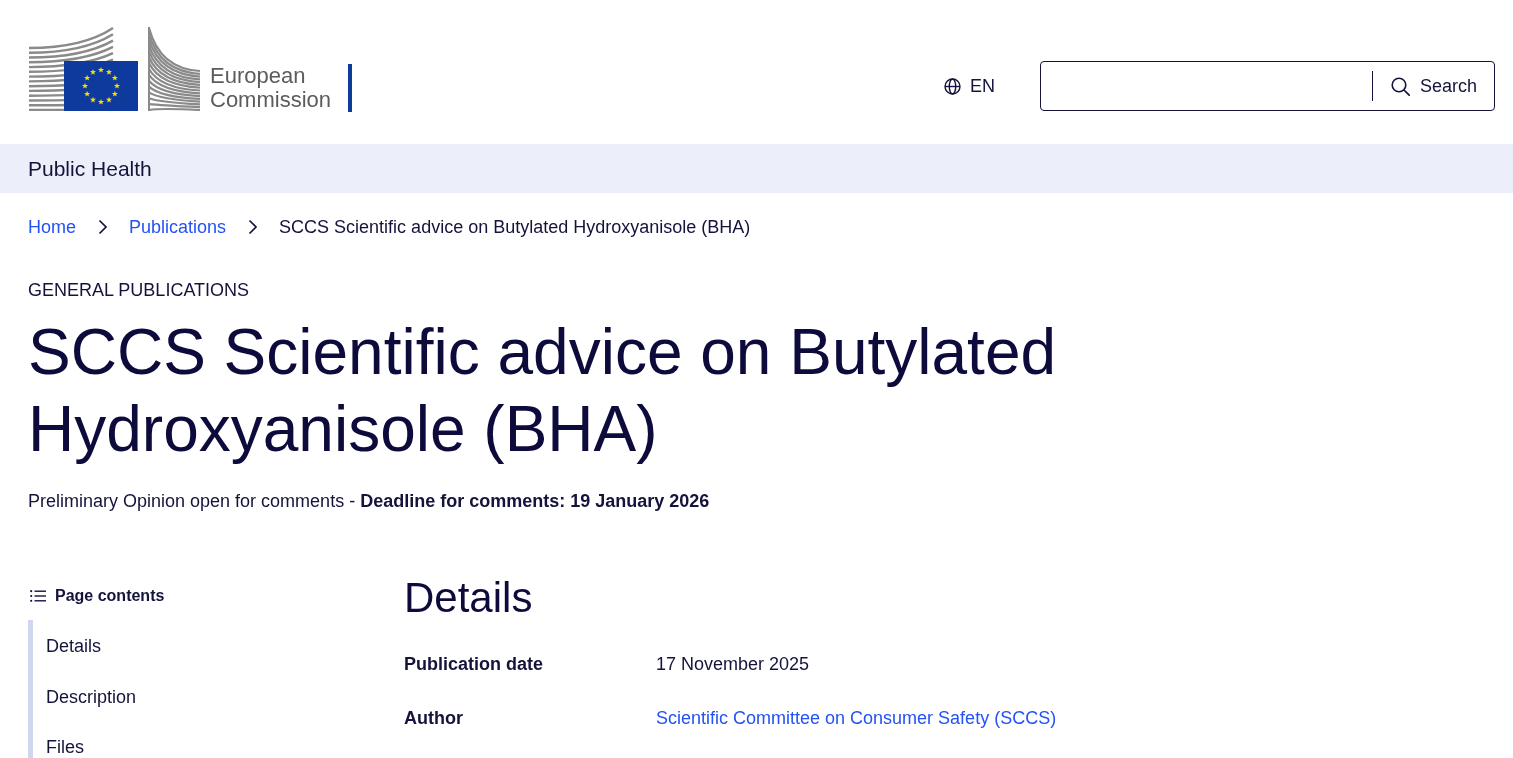  I want to click on detail-link: Scientific Committee on Consumer Safety (SCCS), so click(856, 718).